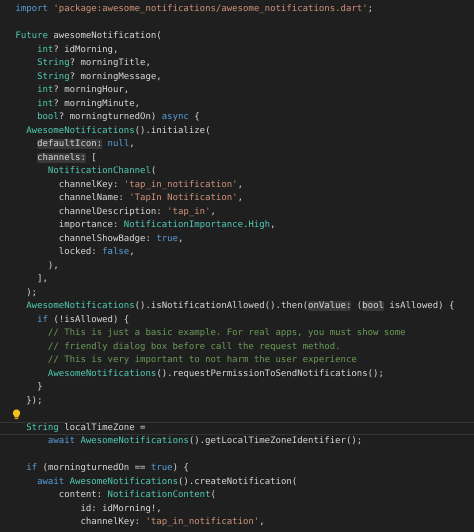 This screenshot has width=474, height=532. What do you see at coordinates (239, 306) in the screenshot?
I see `code-line: AwesomeNotifications().isNotificationAllowed().then(onValue: (bool isAllowed) {` at bounding box center [239, 306].